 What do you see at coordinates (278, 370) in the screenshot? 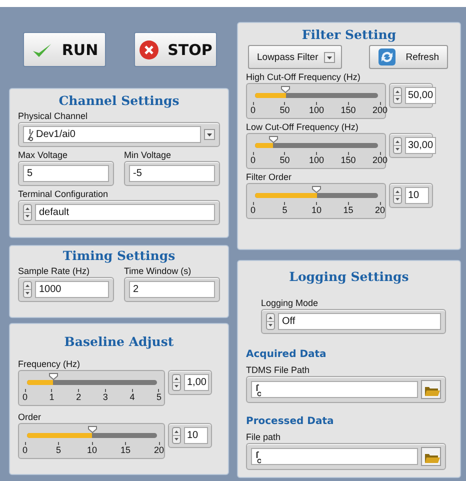
I see `field-label: TDMS File Path` at bounding box center [278, 370].